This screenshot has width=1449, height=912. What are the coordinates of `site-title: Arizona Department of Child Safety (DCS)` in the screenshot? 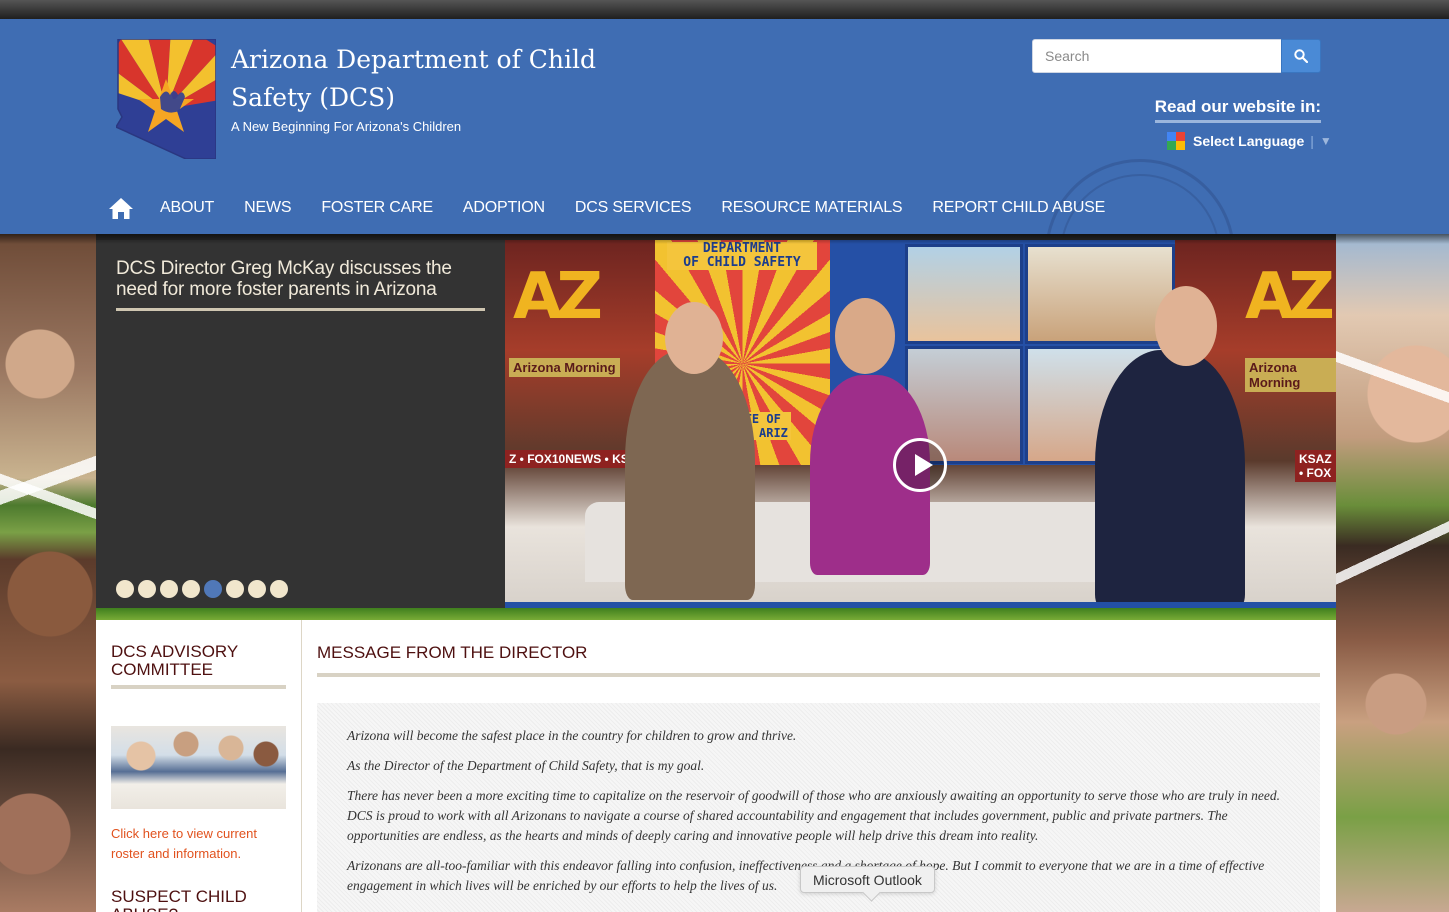 It's located at (451, 79).